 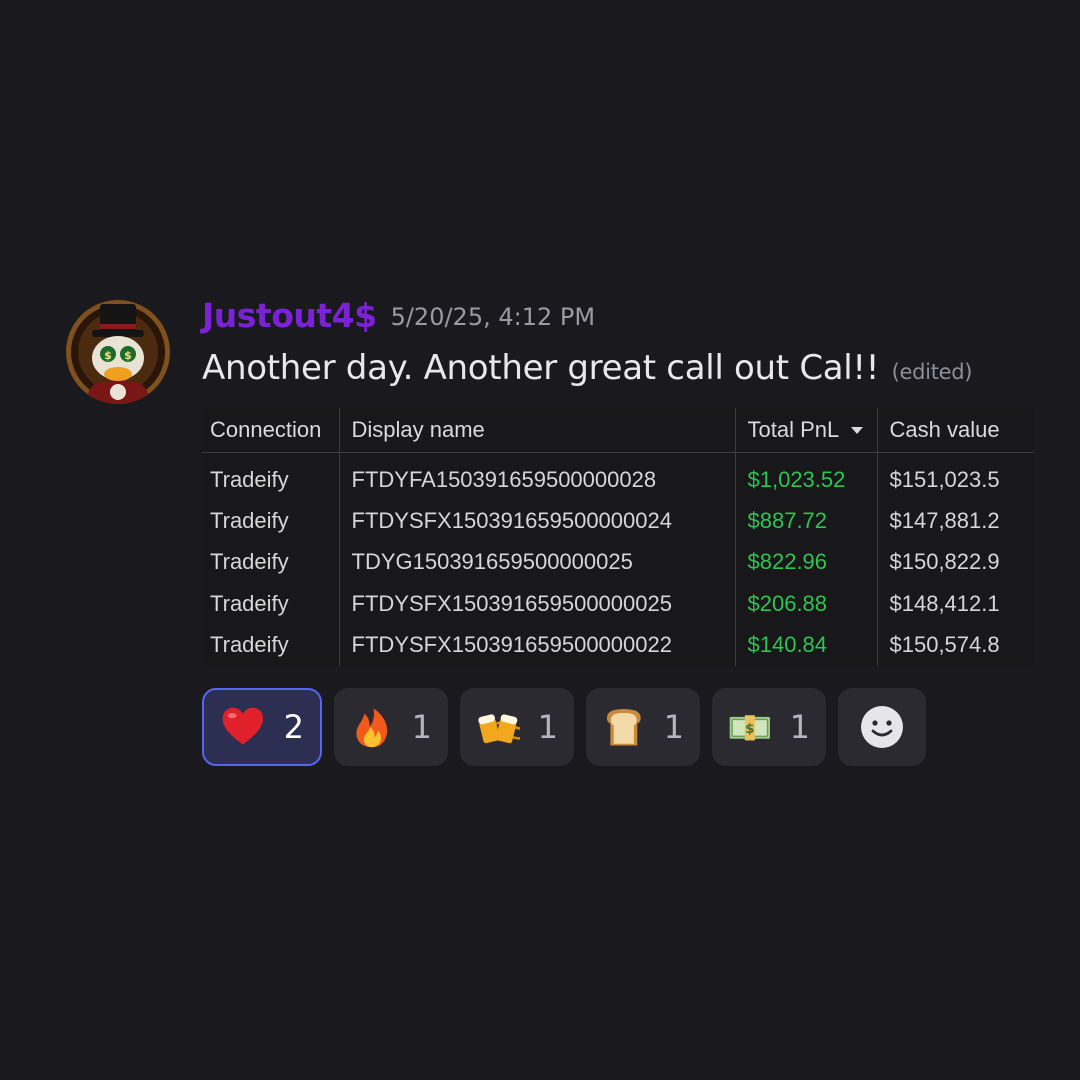 I want to click on timestamp: 5/20/25, 4:12 PM, so click(x=493, y=317).